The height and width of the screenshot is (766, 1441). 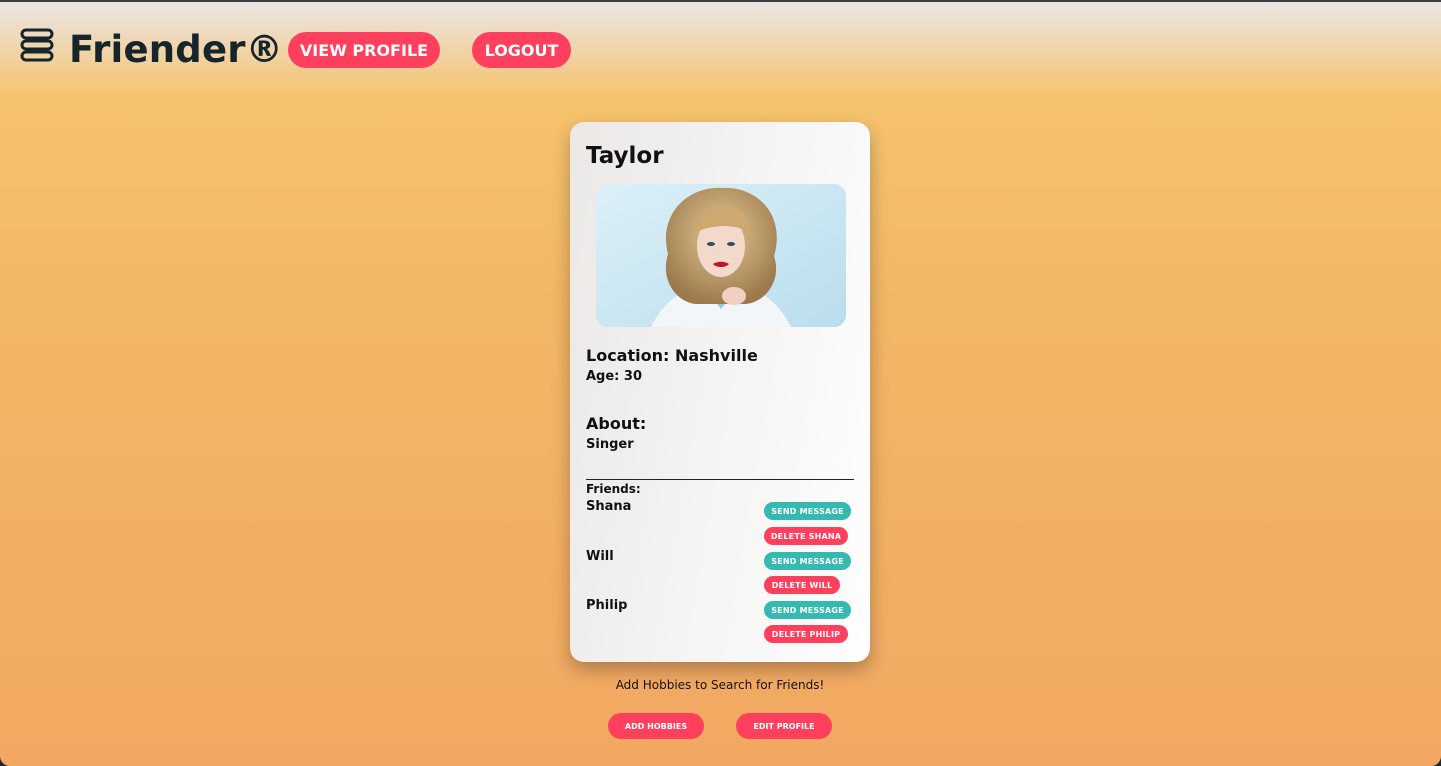 What do you see at coordinates (720, 685) in the screenshot?
I see `hobbies-hint: Add Hobbies to Search for Friends!` at bounding box center [720, 685].